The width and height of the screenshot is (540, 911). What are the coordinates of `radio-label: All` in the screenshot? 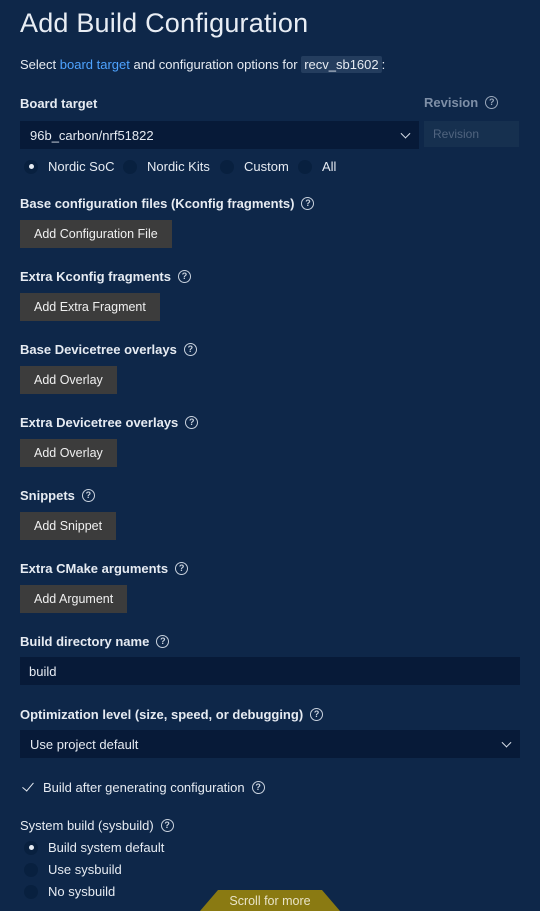 It's located at (329, 166).